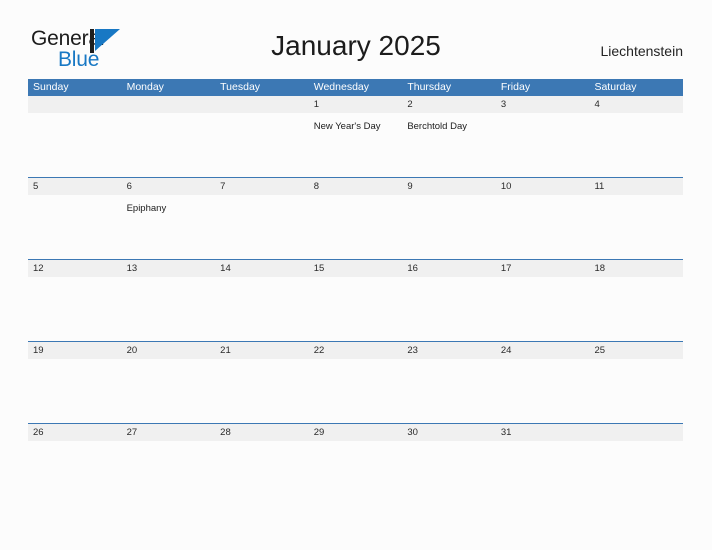 The height and width of the screenshot is (550, 712). What do you see at coordinates (615, 87) in the screenshot?
I see `weekday-header-saturday: Saturday` at bounding box center [615, 87].